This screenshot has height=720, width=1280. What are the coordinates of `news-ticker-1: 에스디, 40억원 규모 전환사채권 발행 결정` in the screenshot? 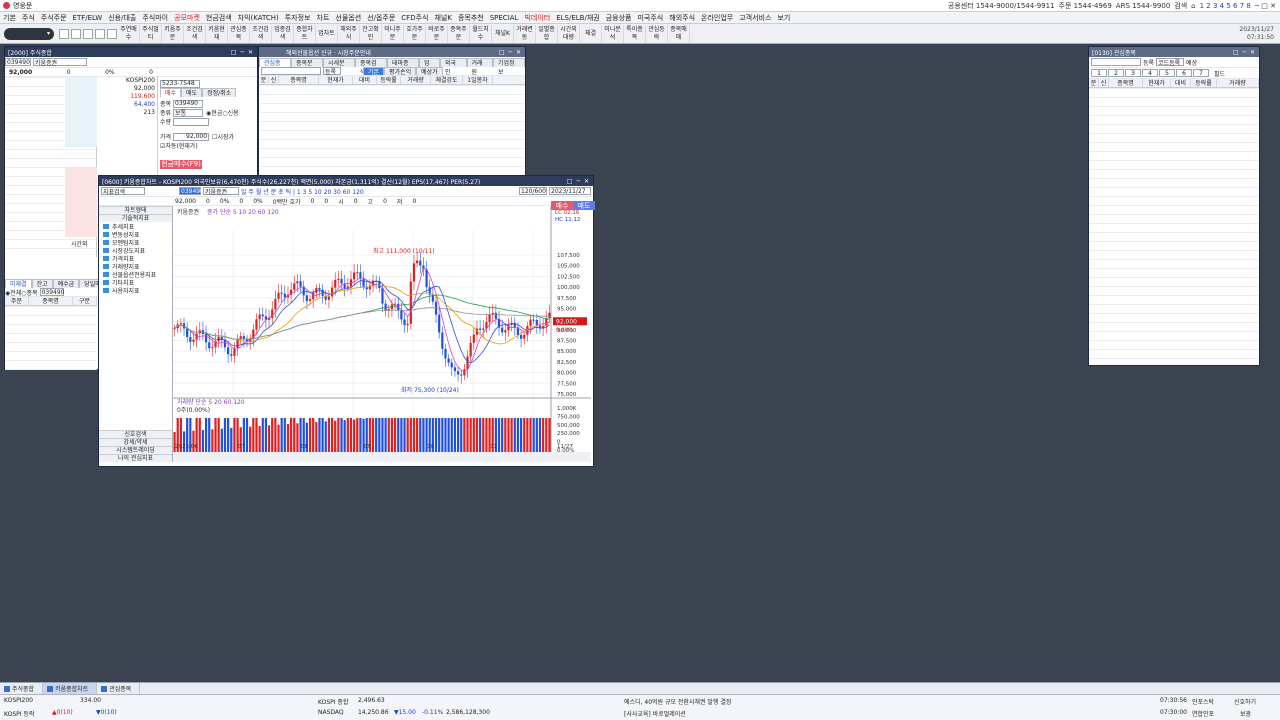 It's located at (677, 702).